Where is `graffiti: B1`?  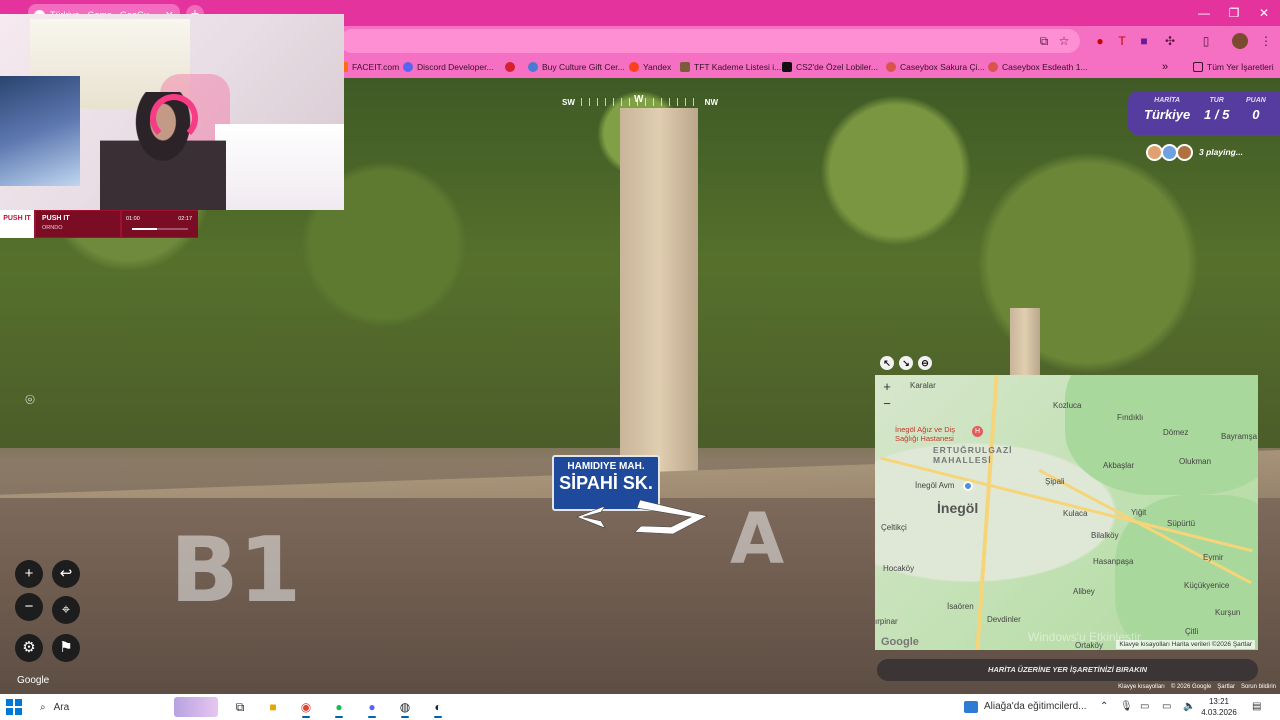
graffiti: B1 is located at coordinates (236, 570).